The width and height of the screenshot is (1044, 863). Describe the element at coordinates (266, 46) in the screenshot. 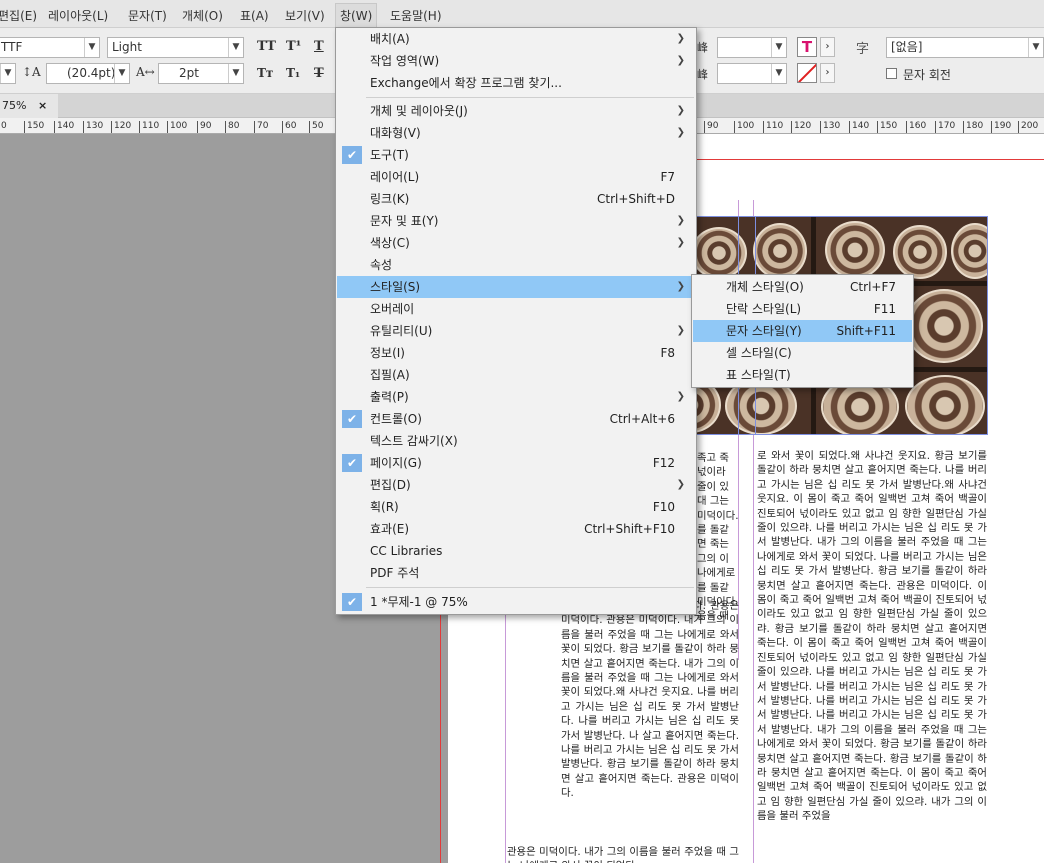

I see `all-caps-icon: TT` at that location.